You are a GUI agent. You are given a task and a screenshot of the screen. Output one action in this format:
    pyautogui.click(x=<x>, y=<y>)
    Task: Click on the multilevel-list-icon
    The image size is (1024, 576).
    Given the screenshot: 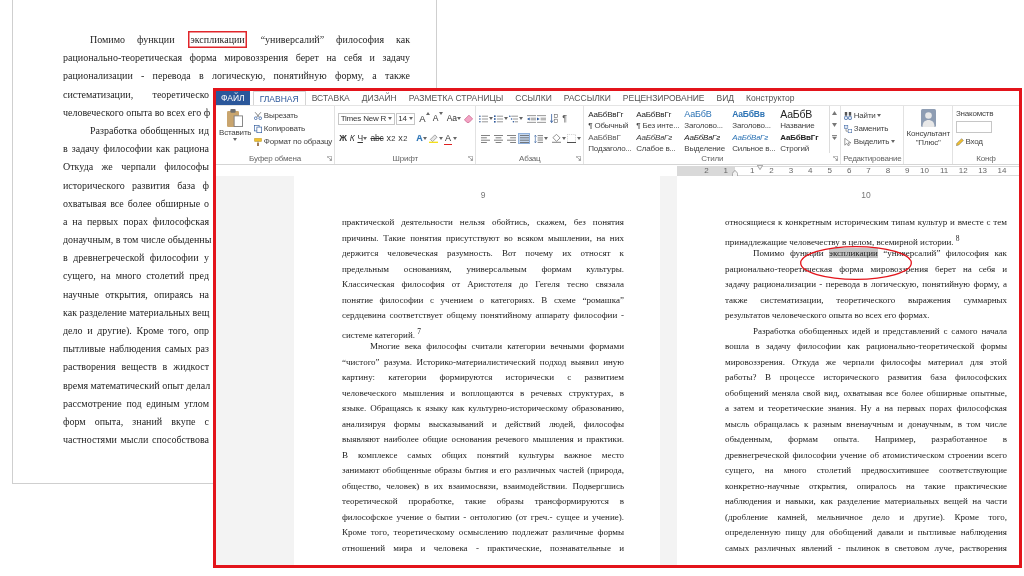 What is the action you would take?
    pyautogui.click(x=514, y=118)
    